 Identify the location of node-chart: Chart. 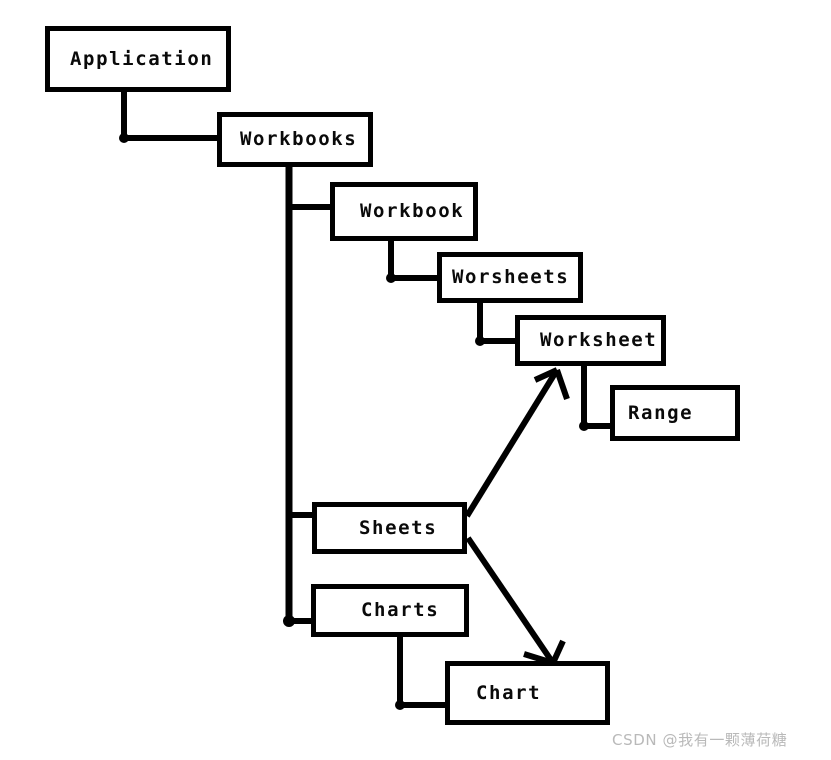
(527, 693).